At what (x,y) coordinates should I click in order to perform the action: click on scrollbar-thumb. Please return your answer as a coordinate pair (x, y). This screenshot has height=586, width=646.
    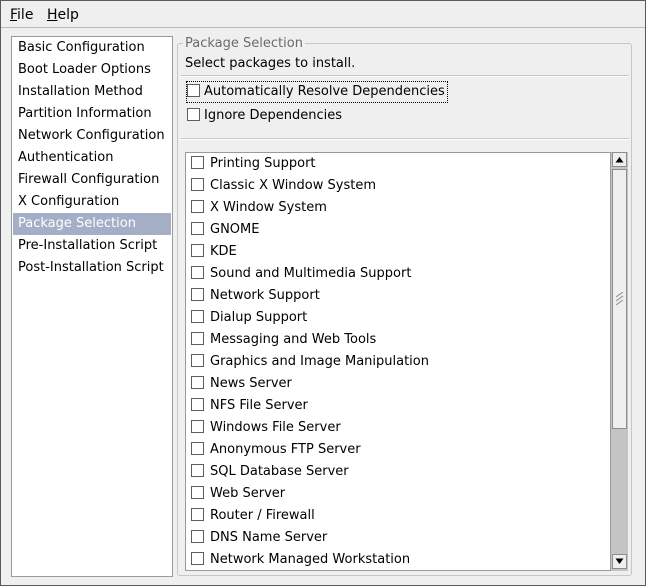
    Looking at the image, I should click on (619, 299).